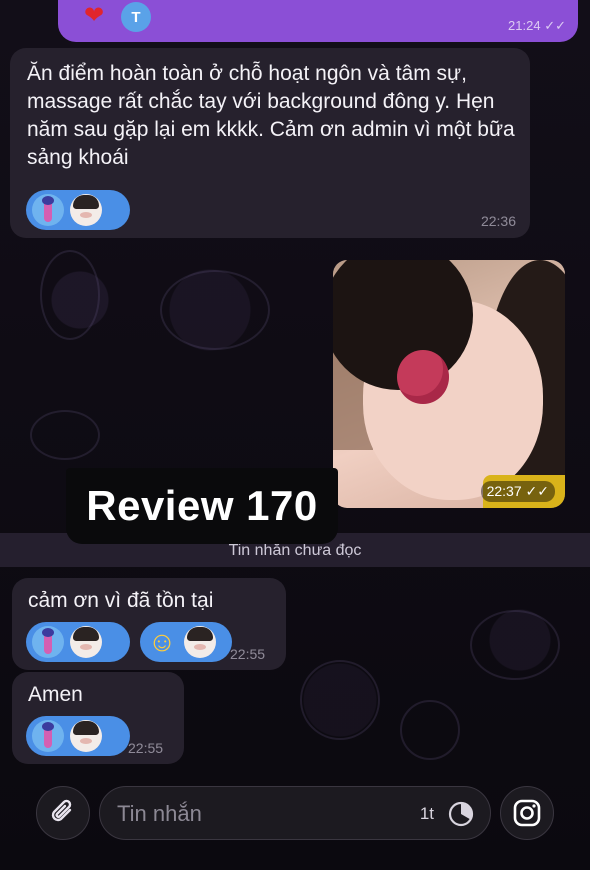  I want to click on instagram-camera-icon, so click(527, 813).